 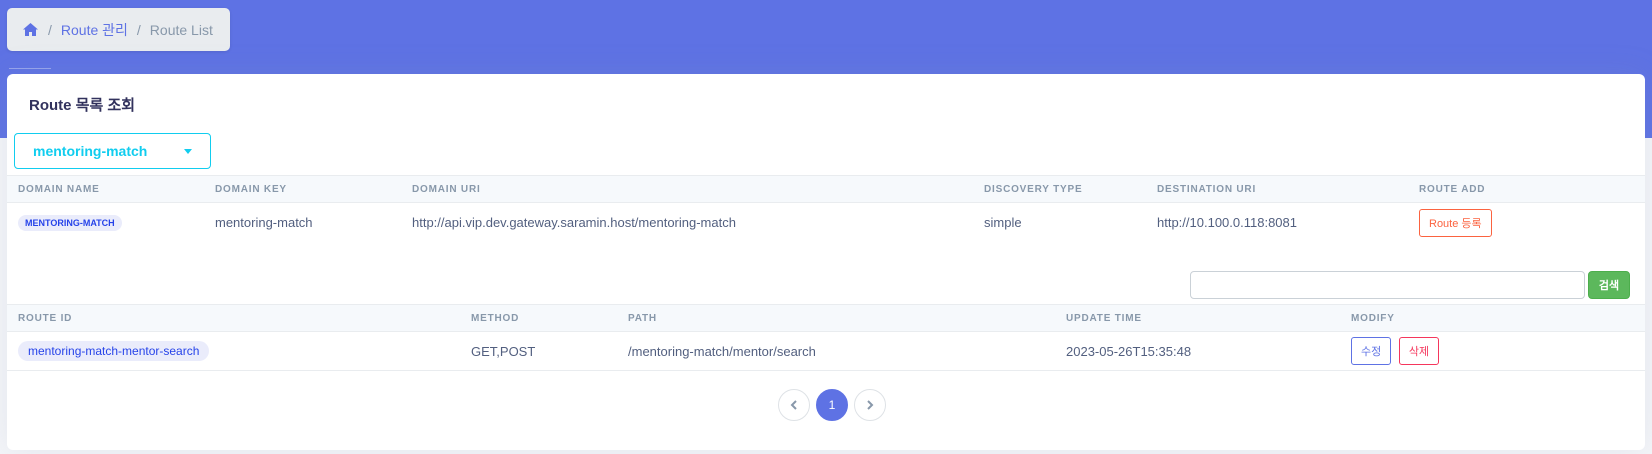 What do you see at coordinates (1227, 223) in the screenshot?
I see `destination-uri-cell: http://10.100.0.118:8081` at bounding box center [1227, 223].